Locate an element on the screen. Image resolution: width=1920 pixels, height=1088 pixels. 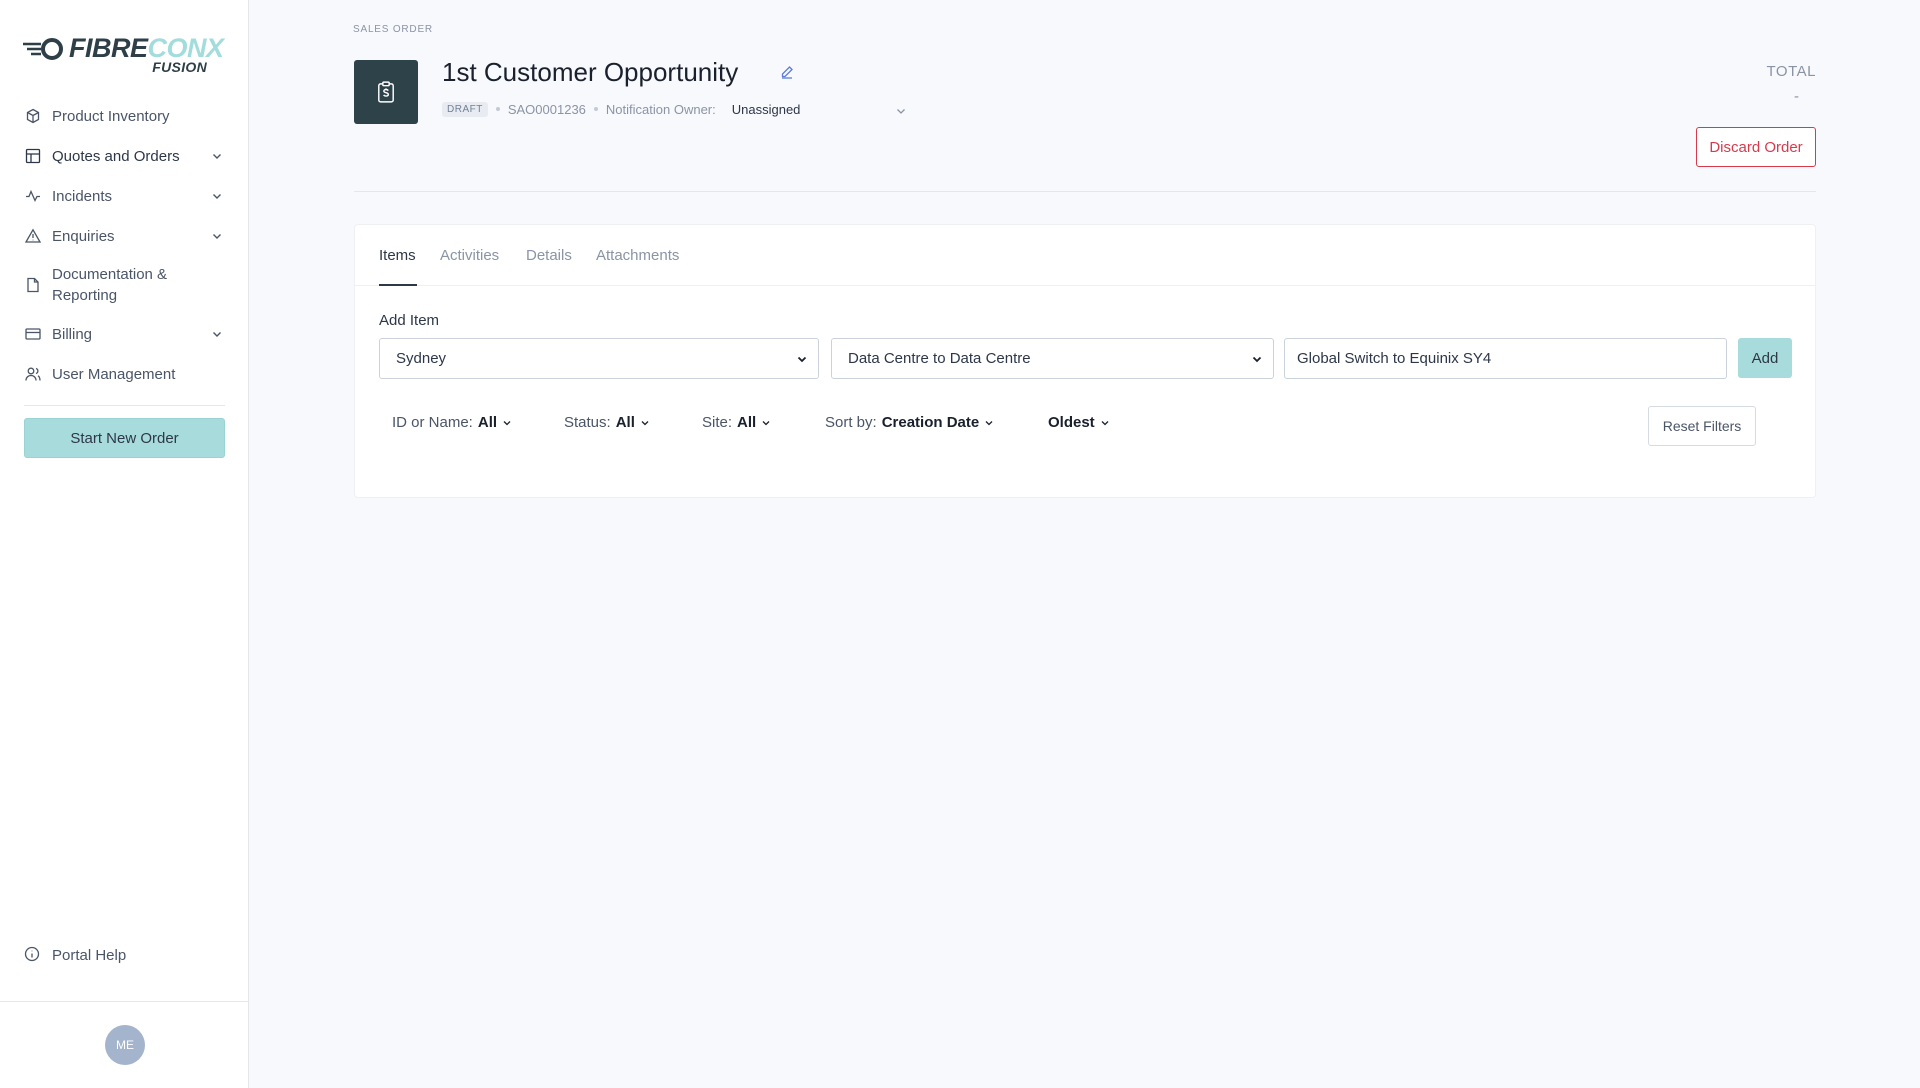
route-input: Global Switch to Equinix SY4 is located at coordinates (1505, 358).